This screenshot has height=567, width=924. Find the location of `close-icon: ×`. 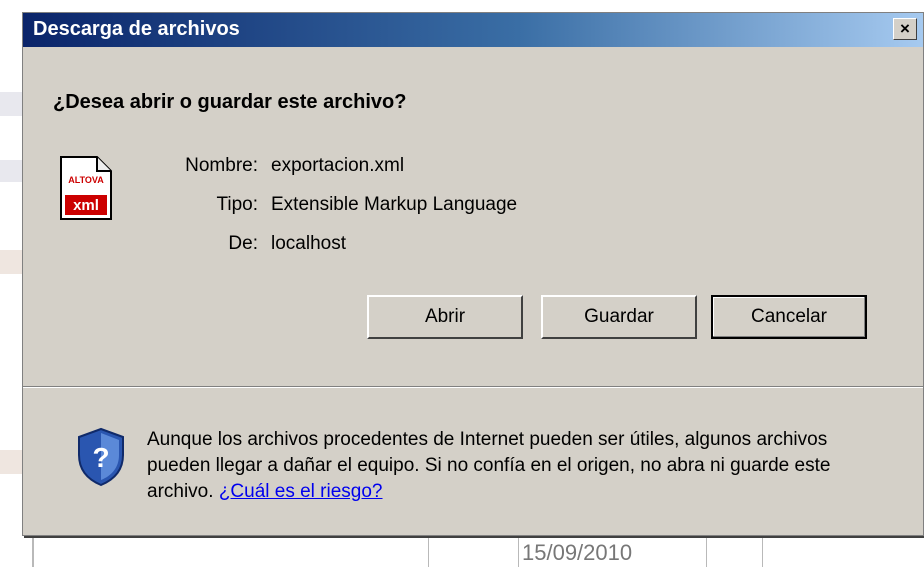

close-icon: × is located at coordinates (905, 28).